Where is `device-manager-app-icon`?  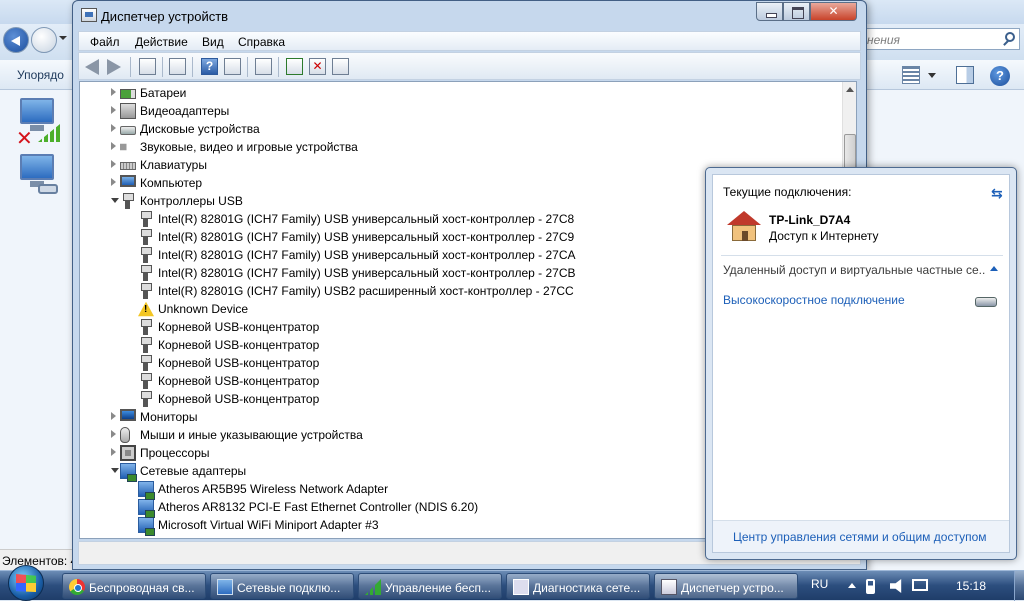
device-manager-app-icon is located at coordinates (89, 15).